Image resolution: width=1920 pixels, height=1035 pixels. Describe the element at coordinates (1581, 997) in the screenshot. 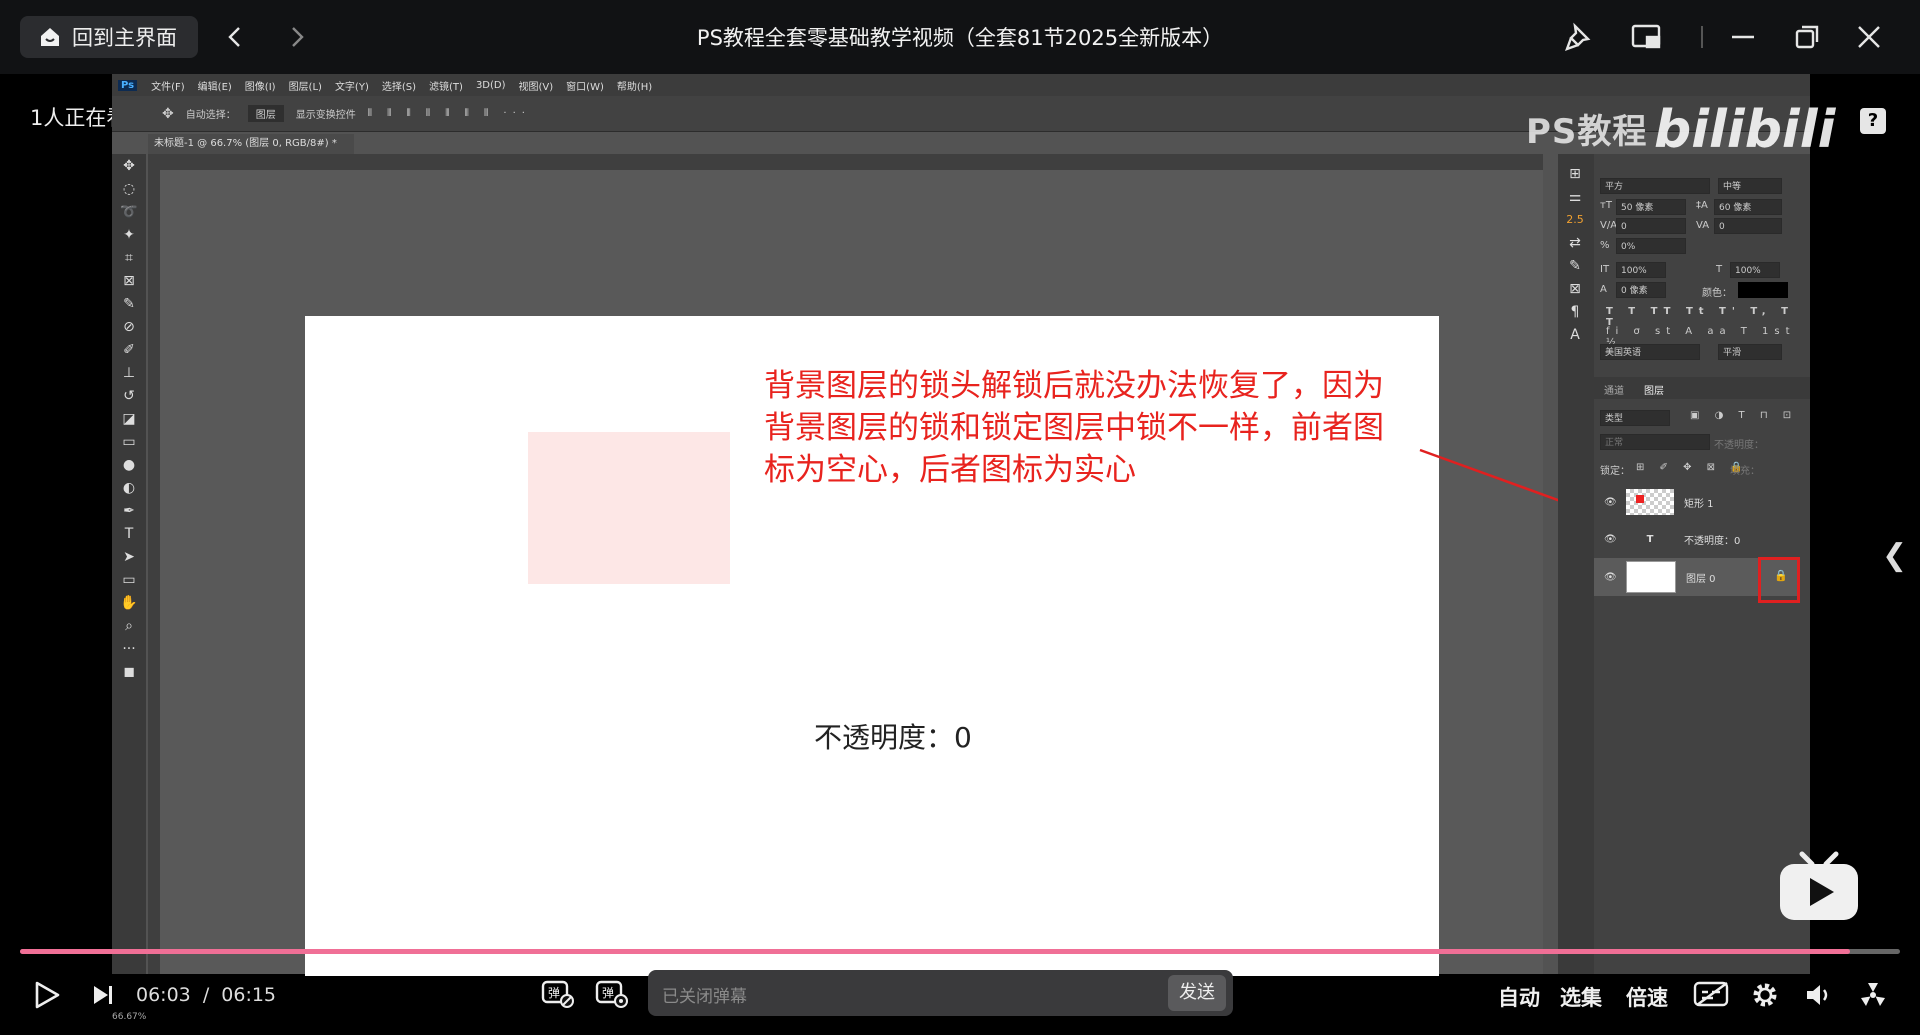

I see `episodes-button: 选集` at that location.